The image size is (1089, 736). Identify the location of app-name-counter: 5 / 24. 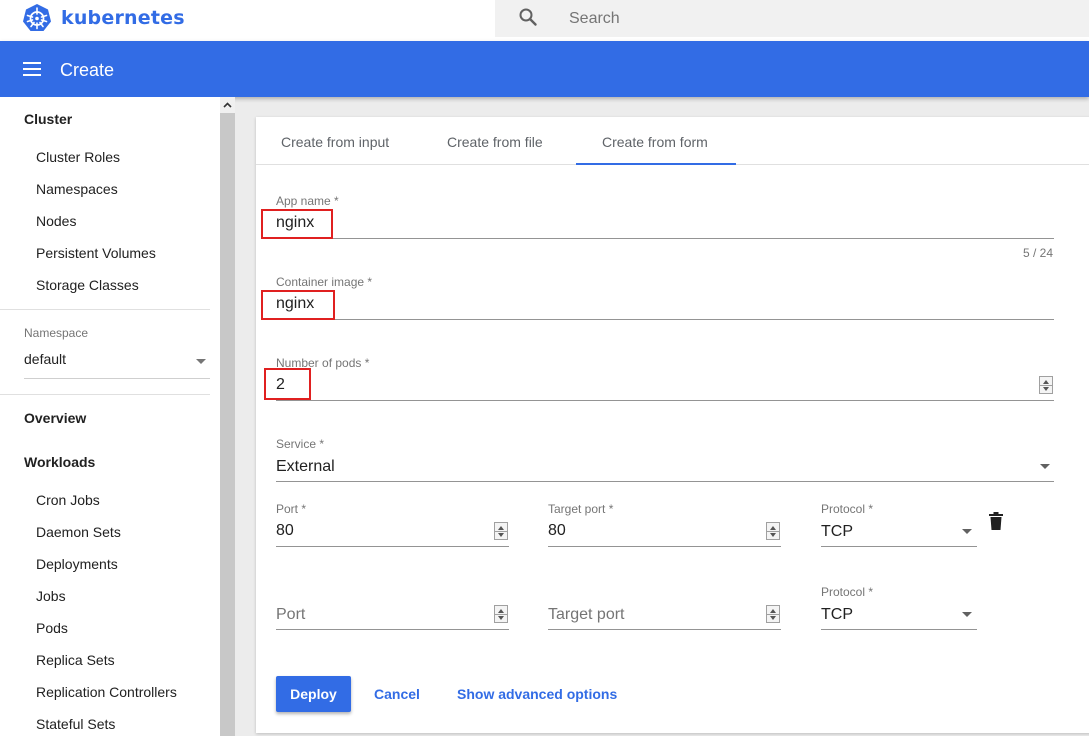
(1038, 253).